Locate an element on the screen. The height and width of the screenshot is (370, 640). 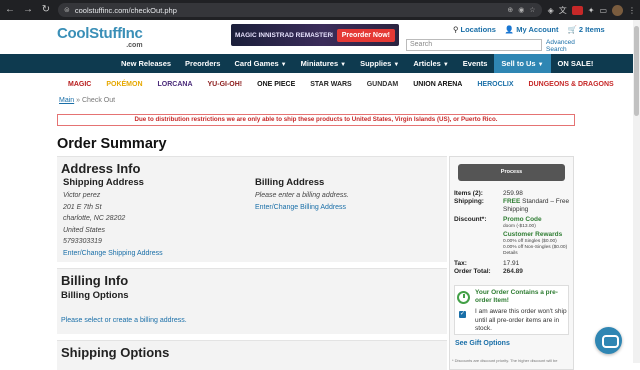
tax-row: Tax: 17.91 is located at coordinates (513, 264).